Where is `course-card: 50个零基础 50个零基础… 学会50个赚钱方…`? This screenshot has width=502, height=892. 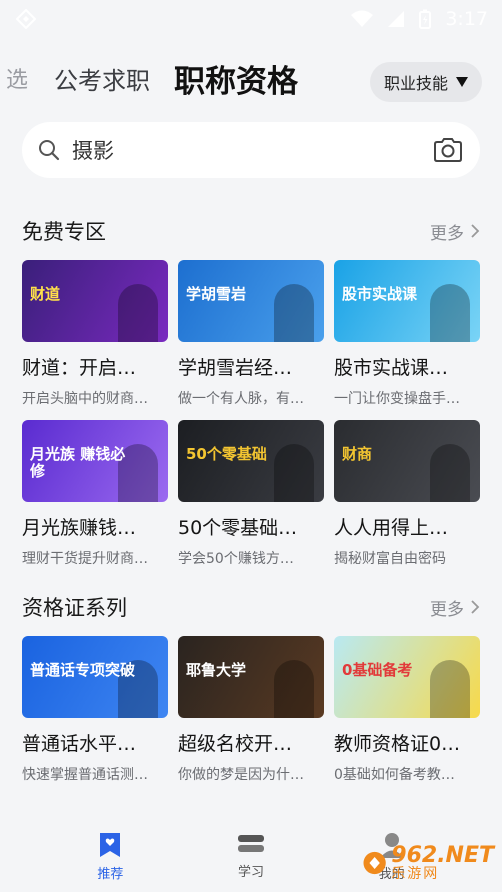
course-card: 50个零基础 50个零基础… 学会50个赚钱方… is located at coordinates (251, 500).